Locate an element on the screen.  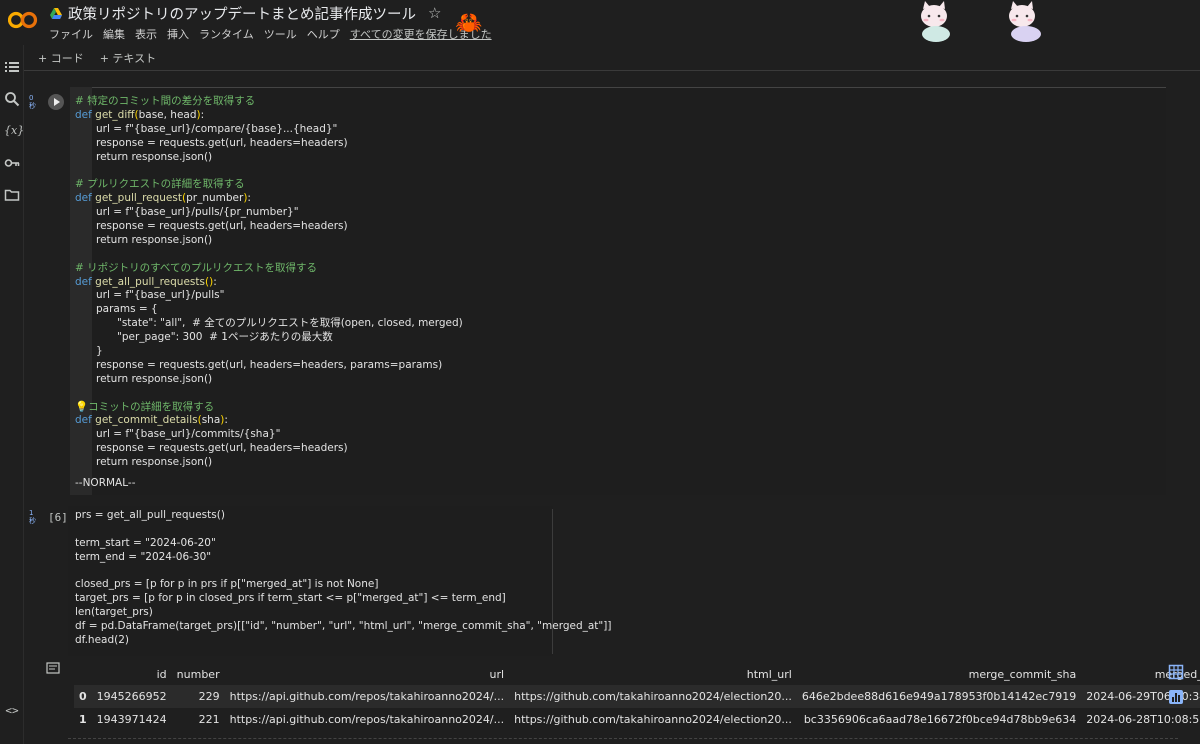
column-header: number is located at coordinates (198, 674).